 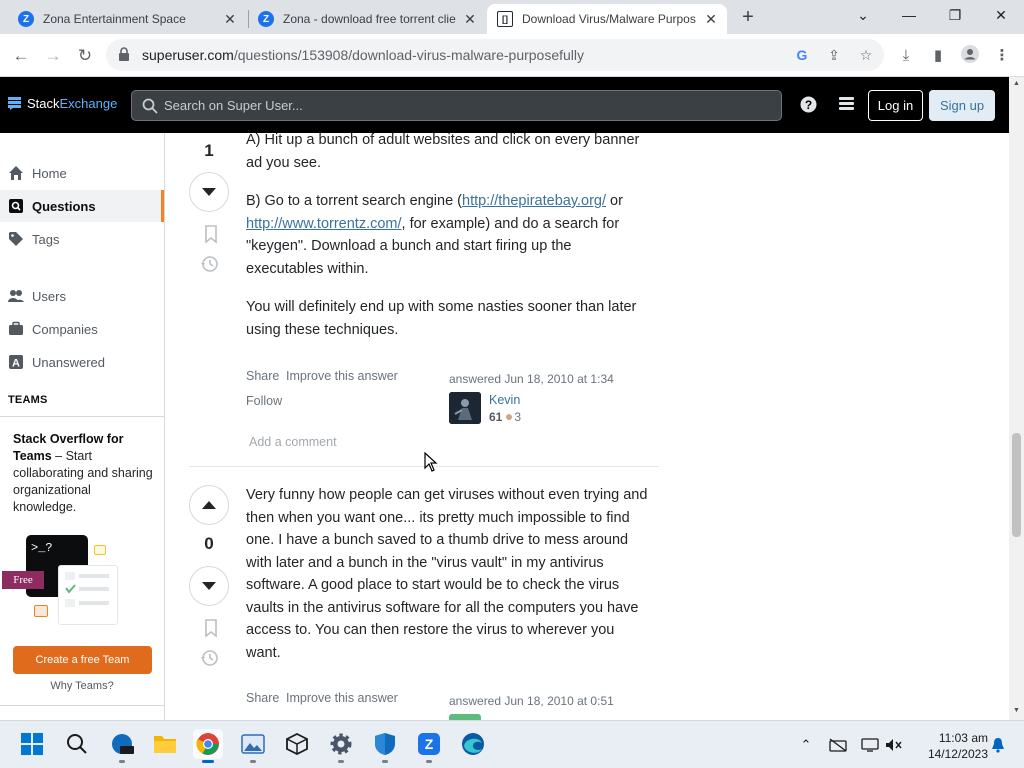 I want to click on scroll-up-arrow-icon: ▲, so click(x=1016, y=84).